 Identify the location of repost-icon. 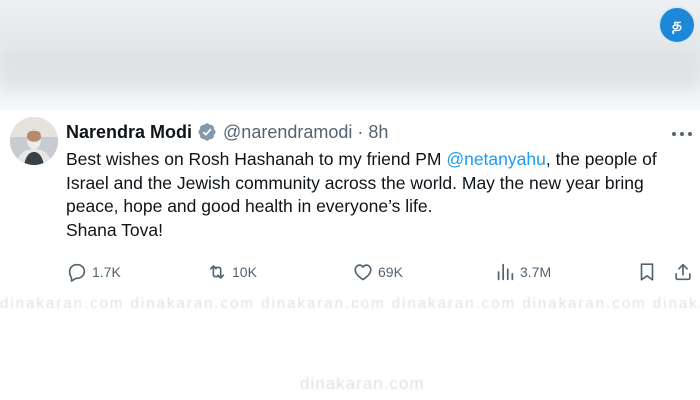
(217, 272).